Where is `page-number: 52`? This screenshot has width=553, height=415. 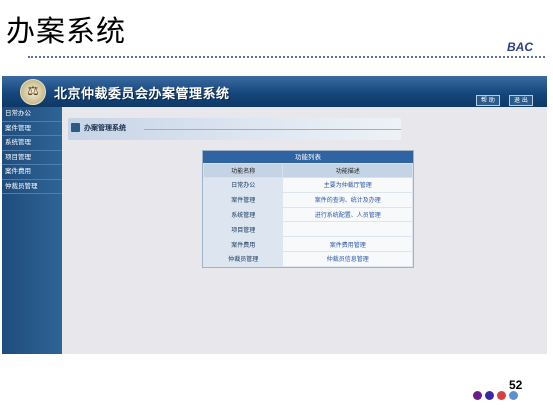
page-number: 52 is located at coordinates (516, 385).